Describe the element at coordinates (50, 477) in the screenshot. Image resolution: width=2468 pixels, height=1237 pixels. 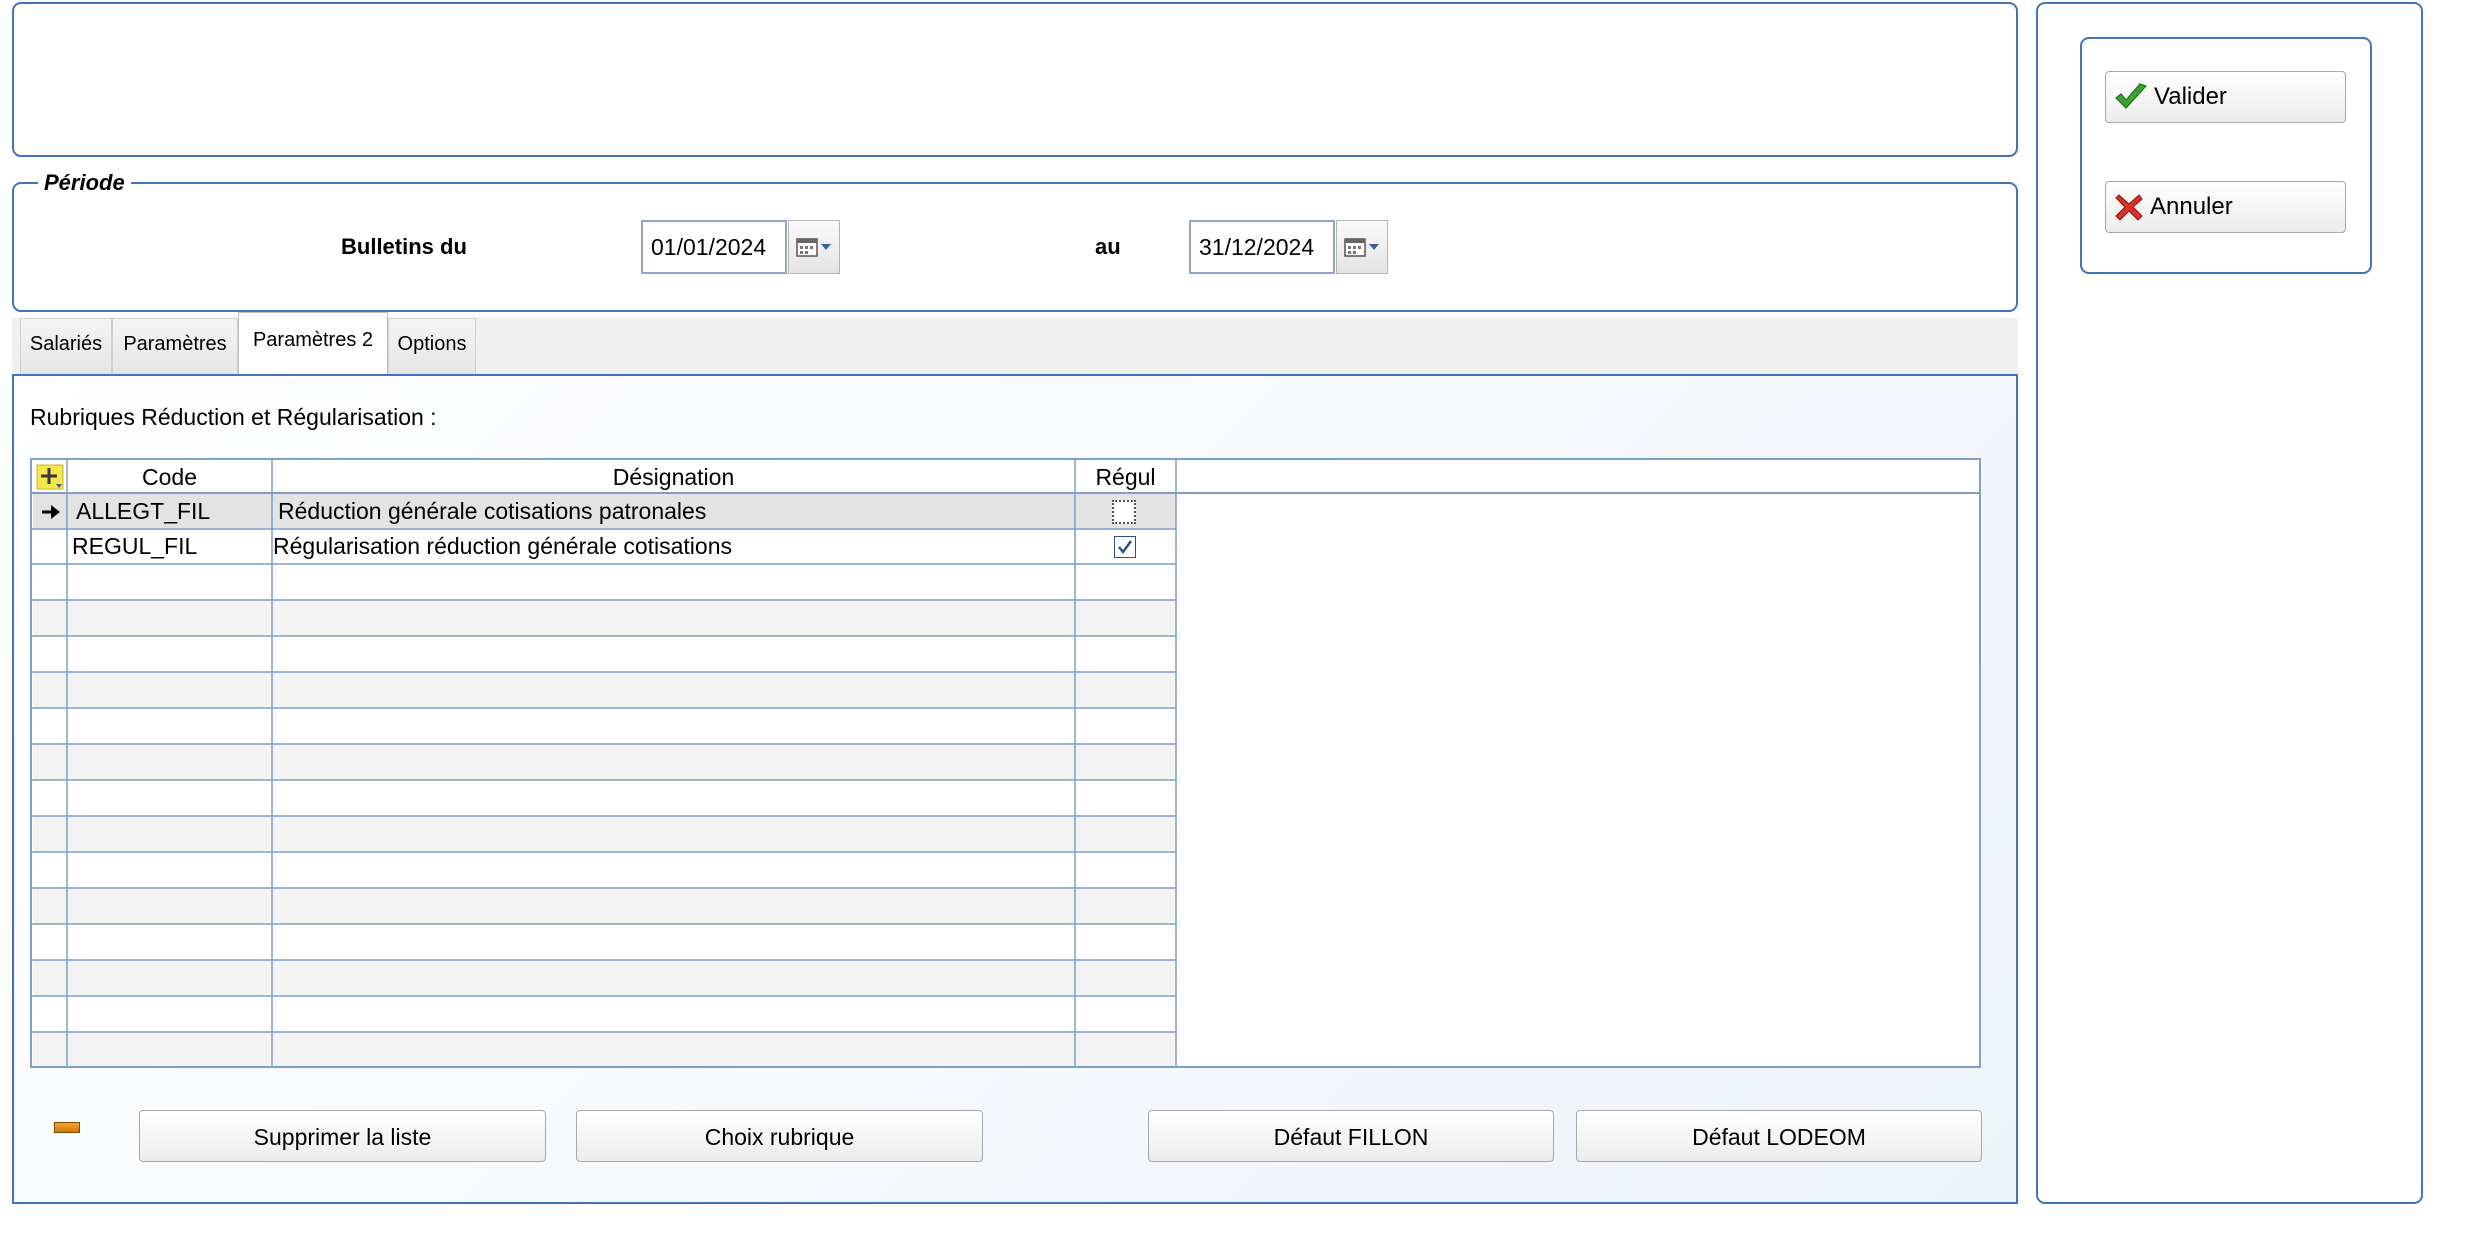
I see `add-column-icon` at that location.